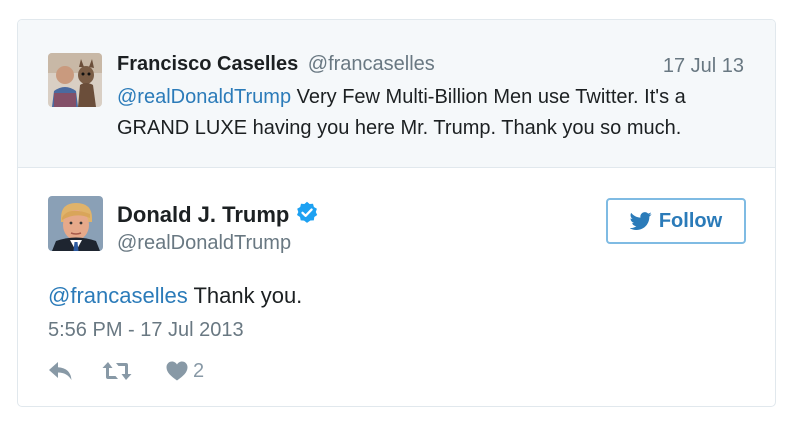 This screenshot has width=799, height=433. Describe the element at coordinates (703, 66) in the screenshot. I see `parent-date: 17 Jul 13` at that location.